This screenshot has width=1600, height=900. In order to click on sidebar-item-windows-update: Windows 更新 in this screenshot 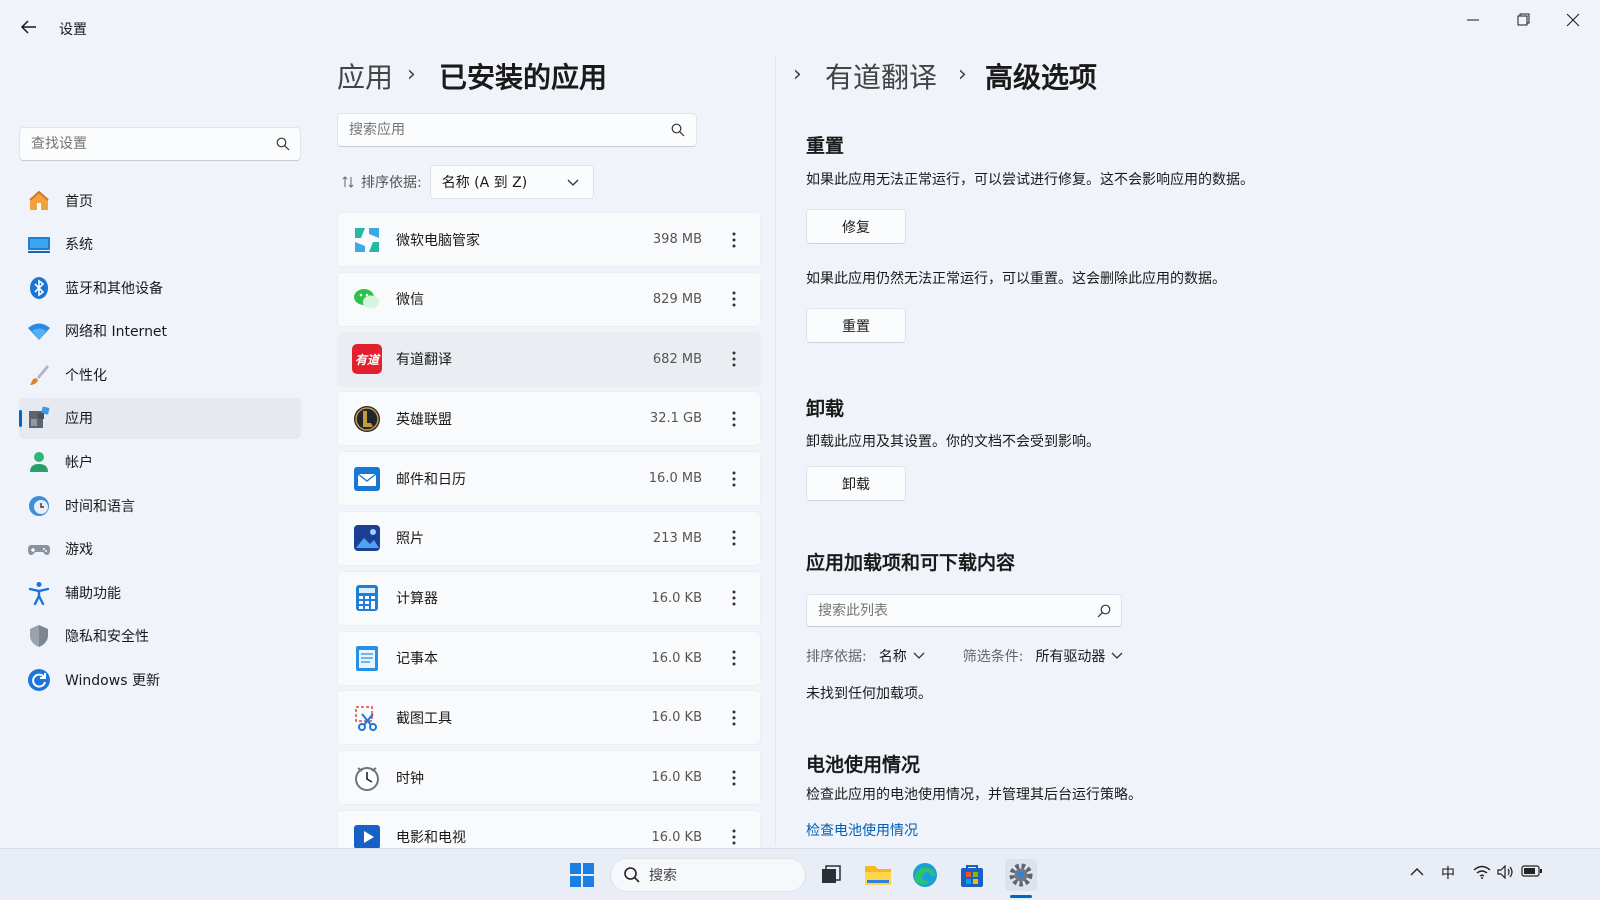, I will do `click(160, 680)`.